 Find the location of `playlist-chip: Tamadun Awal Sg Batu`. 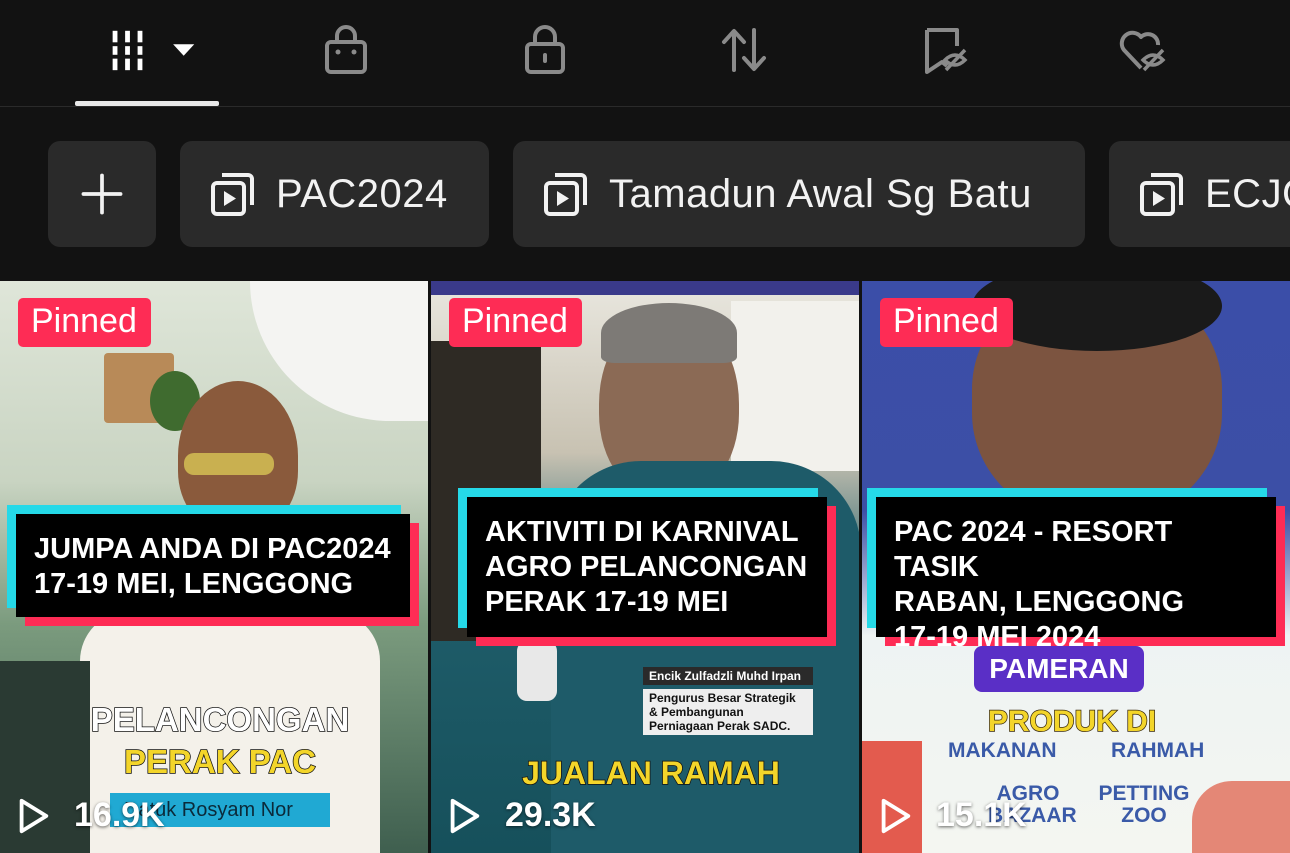

playlist-chip: Tamadun Awal Sg Batu is located at coordinates (799, 194).